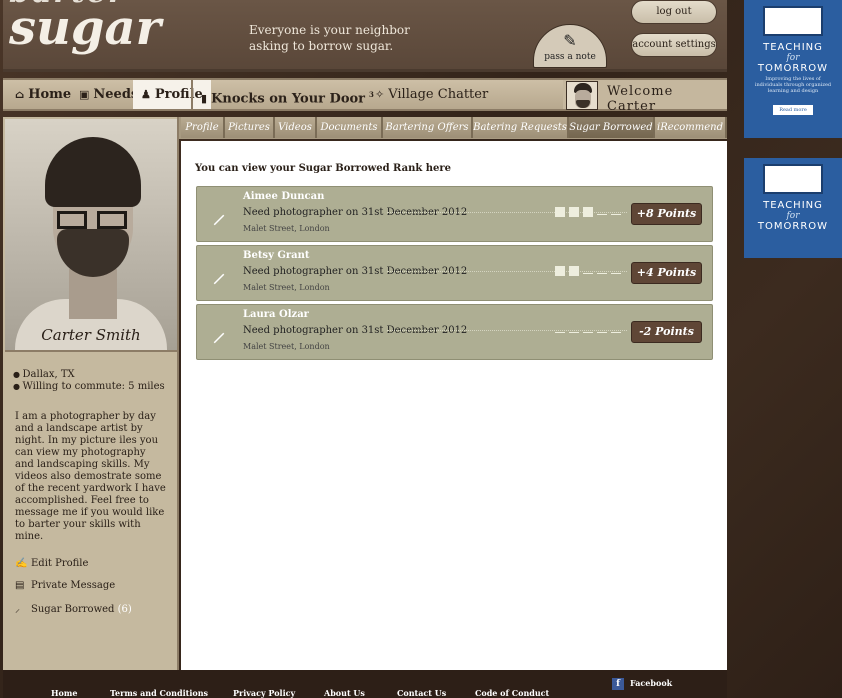  I want to click on logo-line-2: sugar, so click(85, 28).